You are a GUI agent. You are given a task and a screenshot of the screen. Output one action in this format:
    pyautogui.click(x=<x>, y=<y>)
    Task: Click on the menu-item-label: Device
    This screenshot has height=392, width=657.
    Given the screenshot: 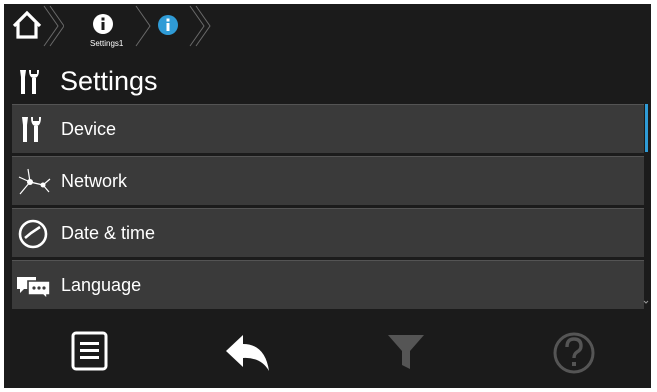 What is the action you would take?
    pyautogui.click(x=89, y=129)
    